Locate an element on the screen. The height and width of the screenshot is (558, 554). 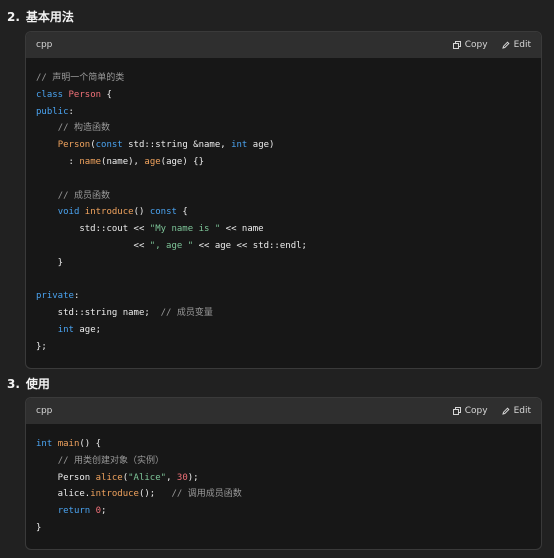
code-token: () { is located at coordinates (90, 444).